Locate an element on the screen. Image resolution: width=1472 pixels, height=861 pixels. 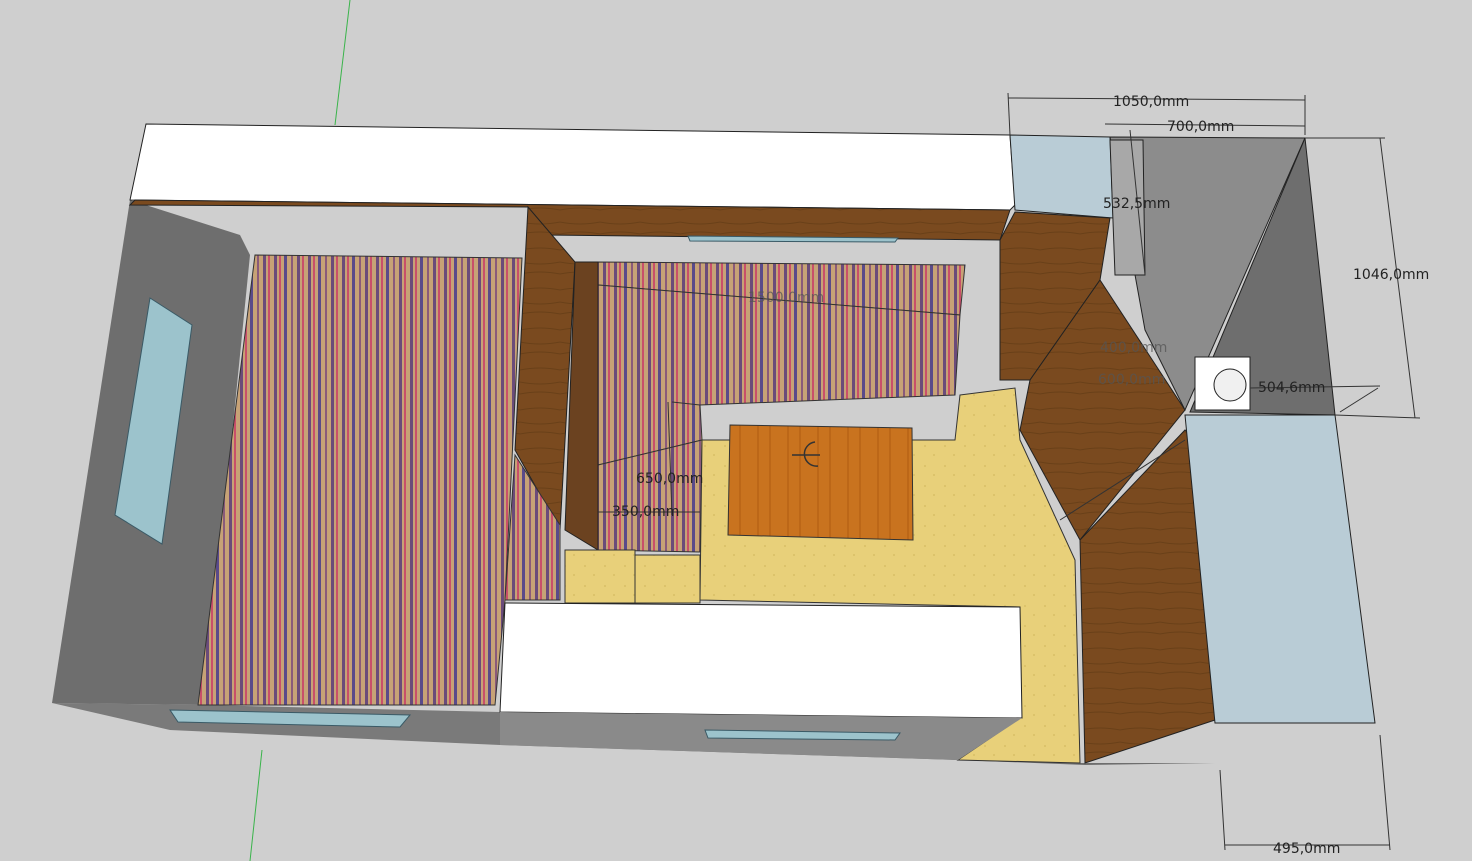
dim-label-495: 495,0mm is located at coordinates (1306, 849).